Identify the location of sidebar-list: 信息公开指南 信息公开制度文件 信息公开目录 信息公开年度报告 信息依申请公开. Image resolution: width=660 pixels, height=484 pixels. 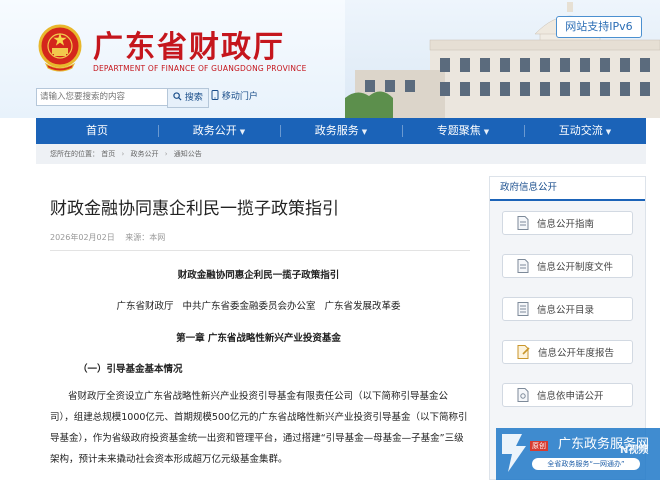
(567, 318).